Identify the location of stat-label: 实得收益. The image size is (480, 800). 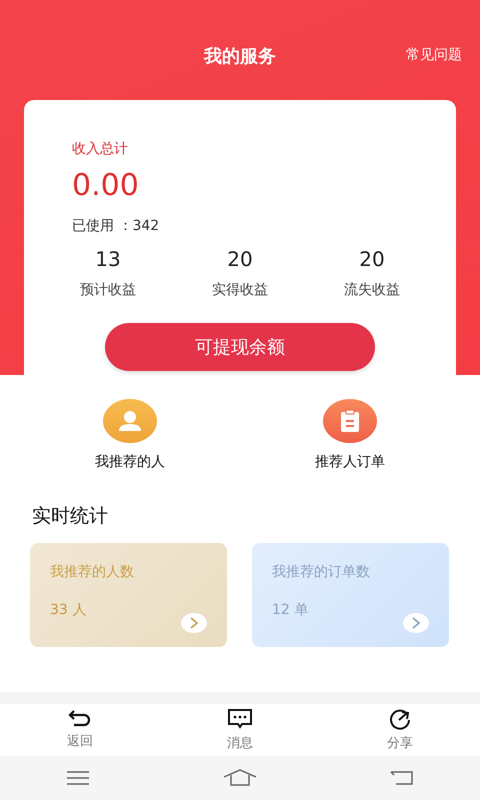
(240, 290).